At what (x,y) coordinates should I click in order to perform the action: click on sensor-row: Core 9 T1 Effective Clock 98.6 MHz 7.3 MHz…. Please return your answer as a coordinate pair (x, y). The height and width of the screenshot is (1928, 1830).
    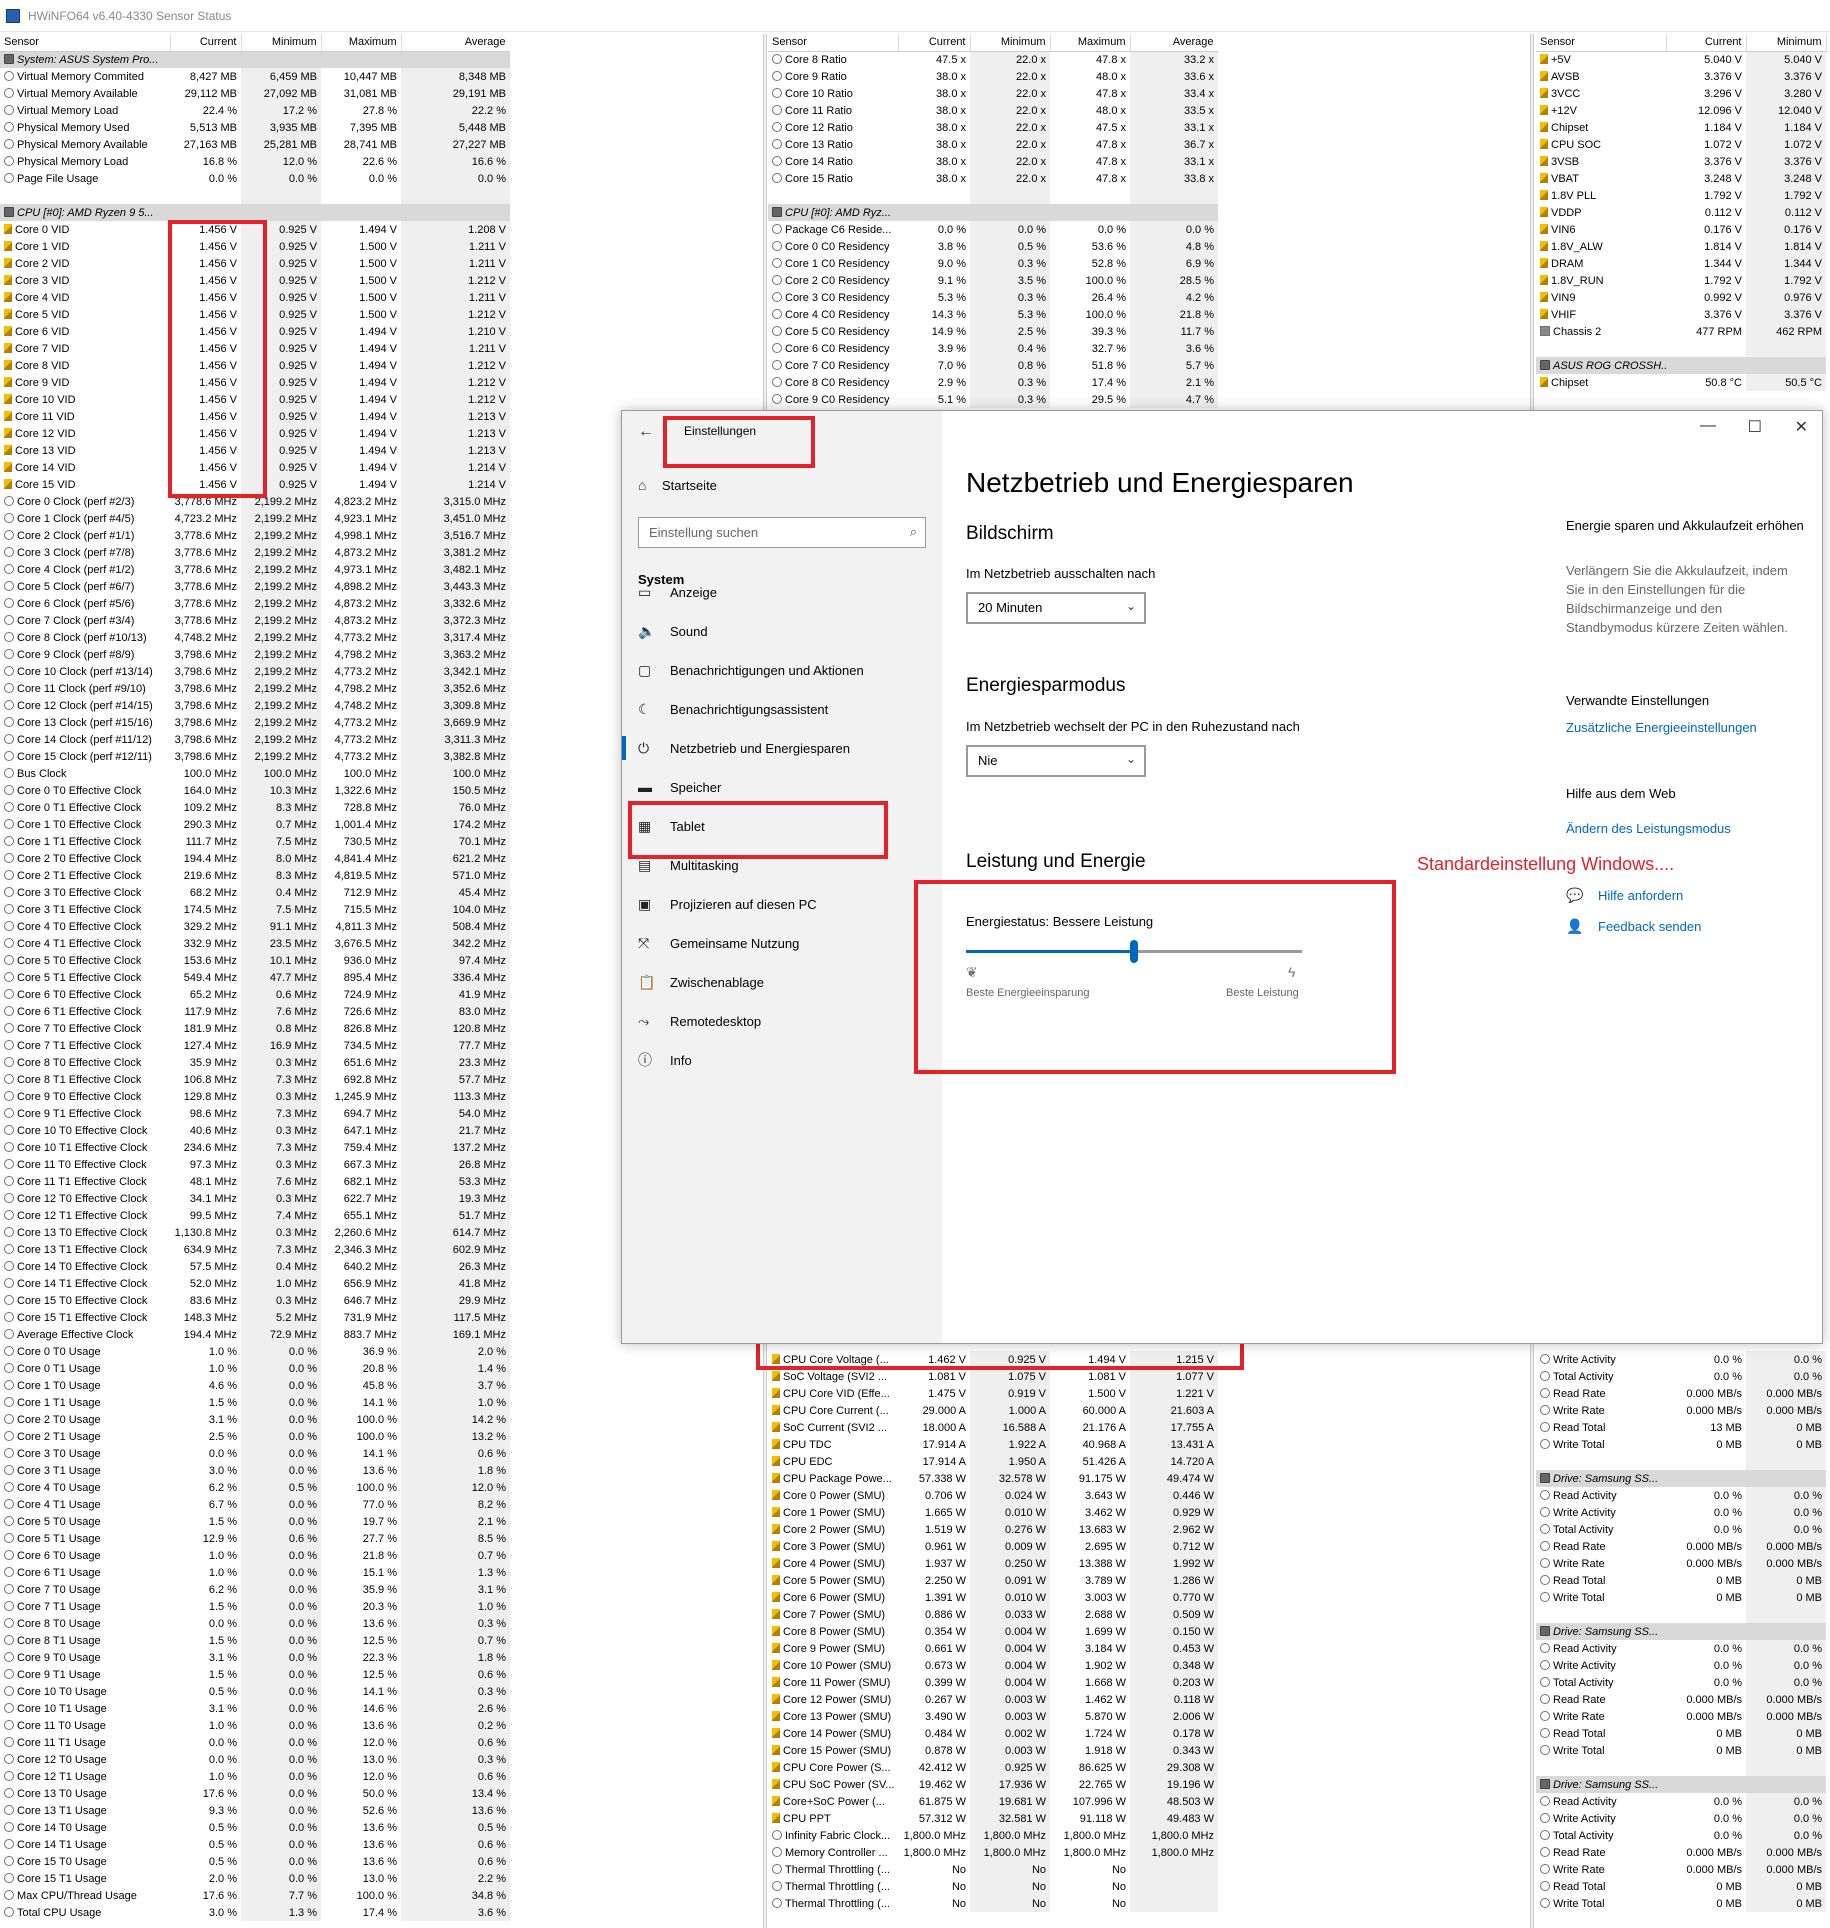
    Looking at the image, I should click on (255, 1113).